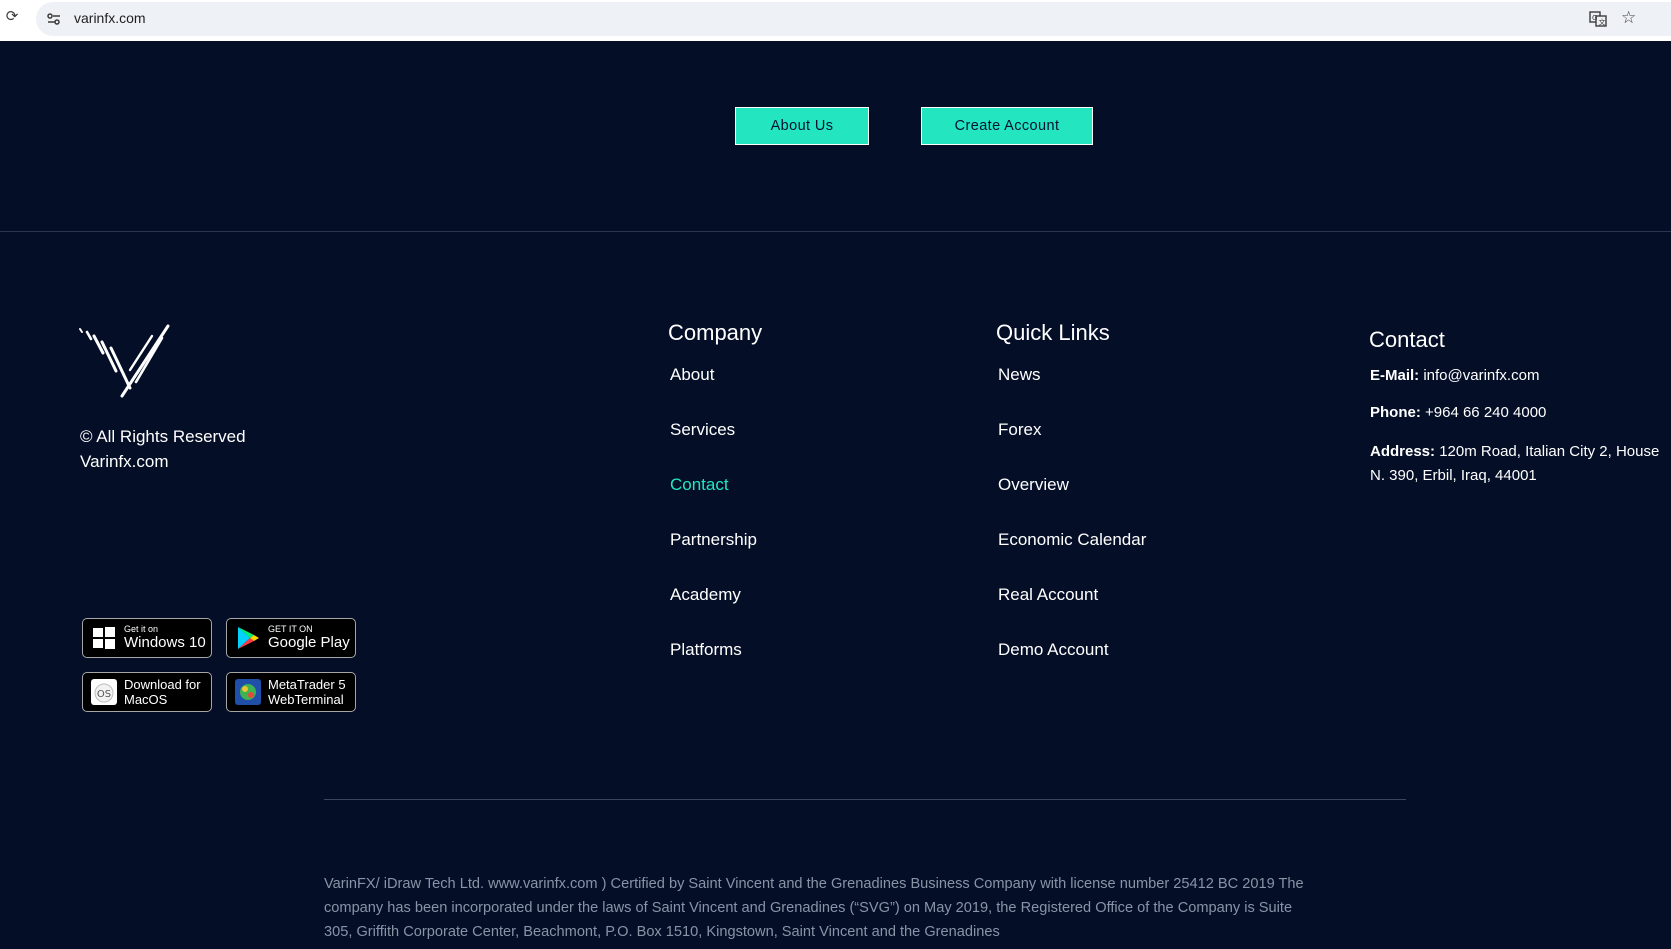  What do you see at coordinates (1628, 18) in the screenshot?
I see `bookmark-star-icon: ☆` at bounding box center [1628, 18].